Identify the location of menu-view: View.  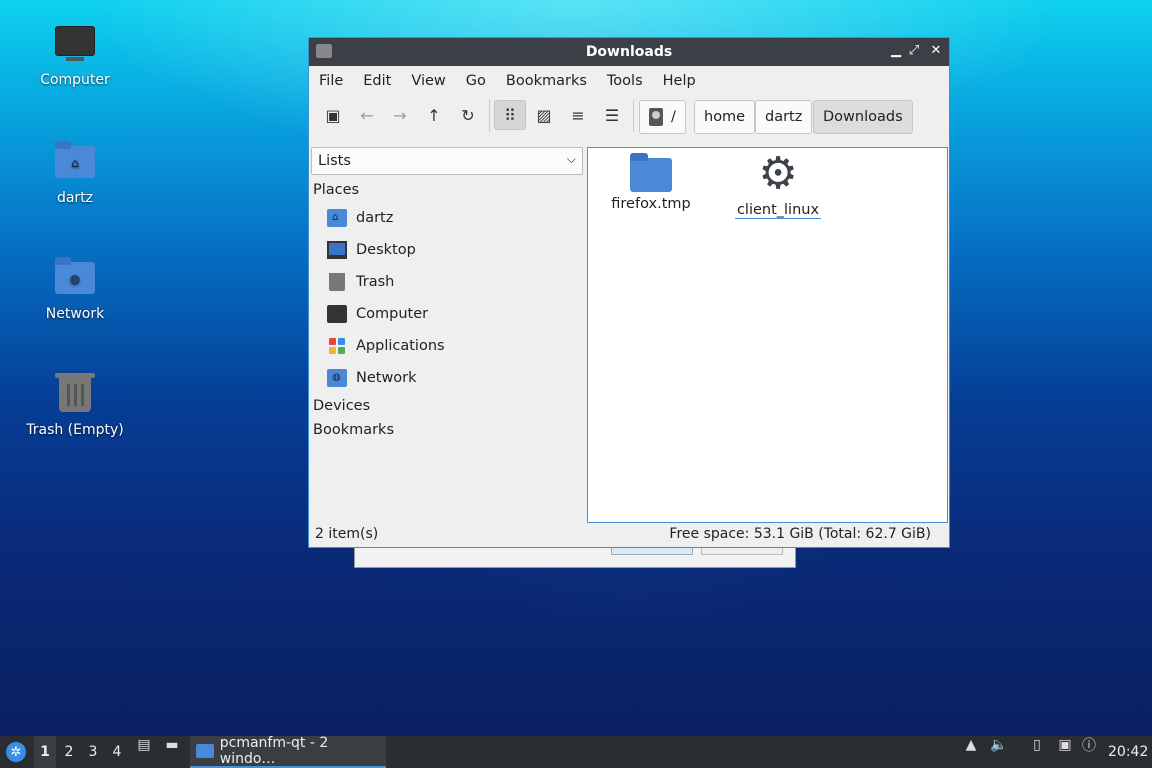
(428, 81).